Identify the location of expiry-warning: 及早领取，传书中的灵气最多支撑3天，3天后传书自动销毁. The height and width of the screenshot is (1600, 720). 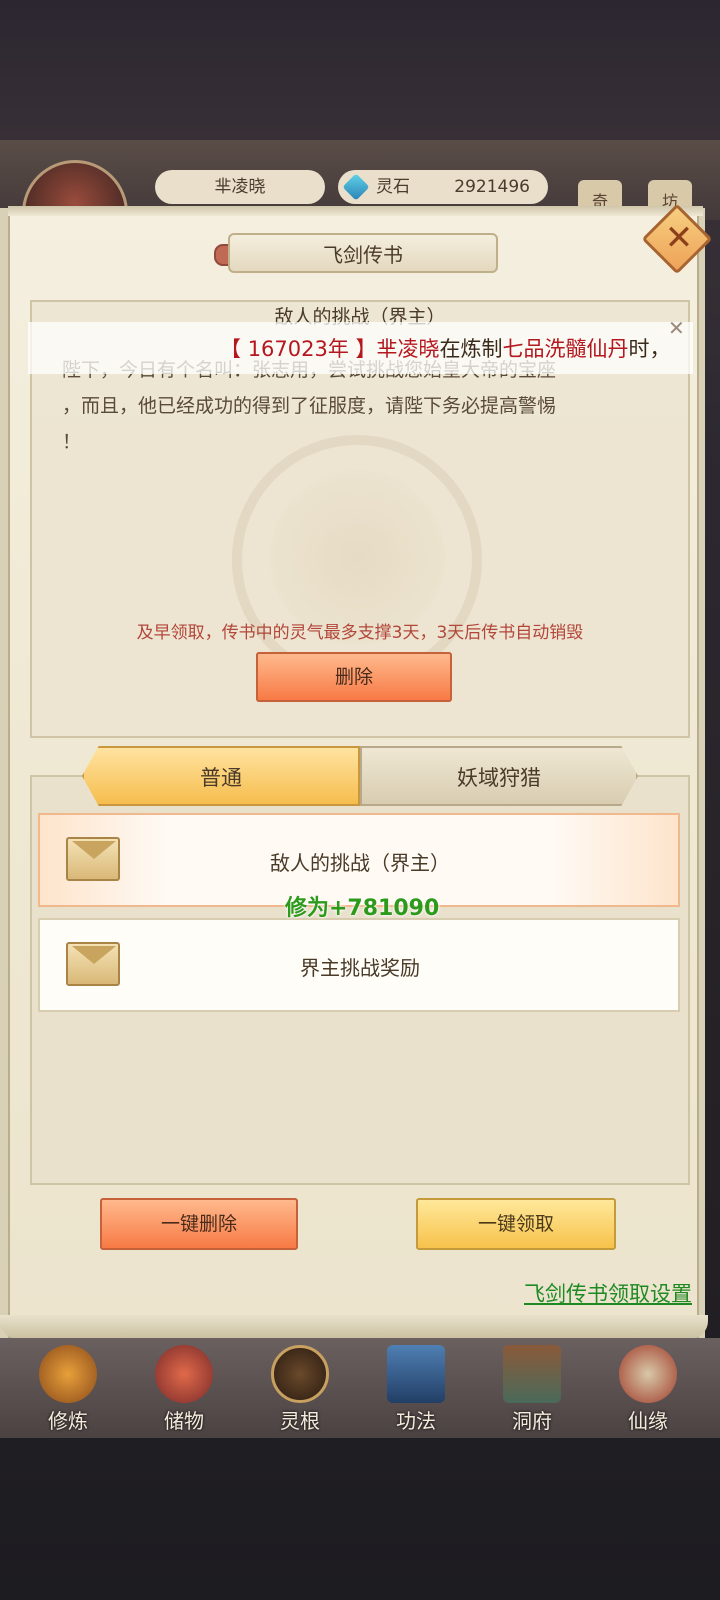
(360, 633).